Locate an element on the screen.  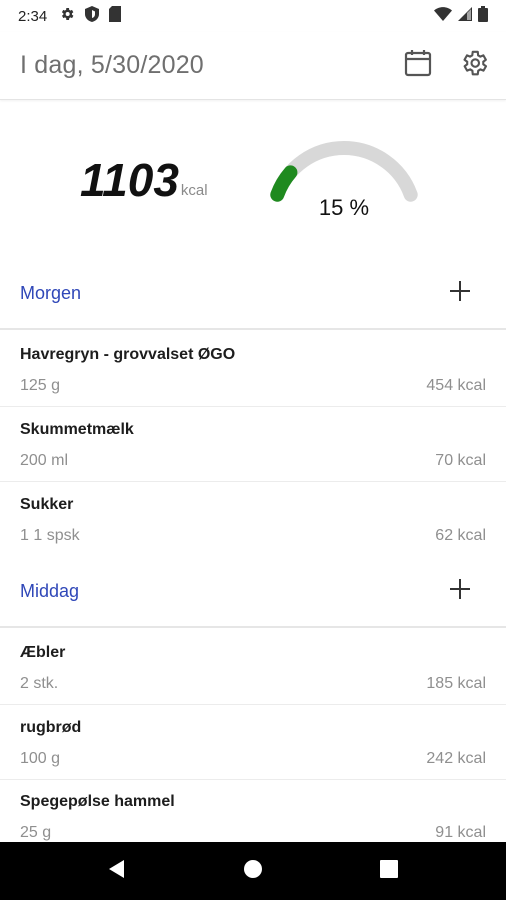
sd-card-icon is located at coordinates (115, 16).